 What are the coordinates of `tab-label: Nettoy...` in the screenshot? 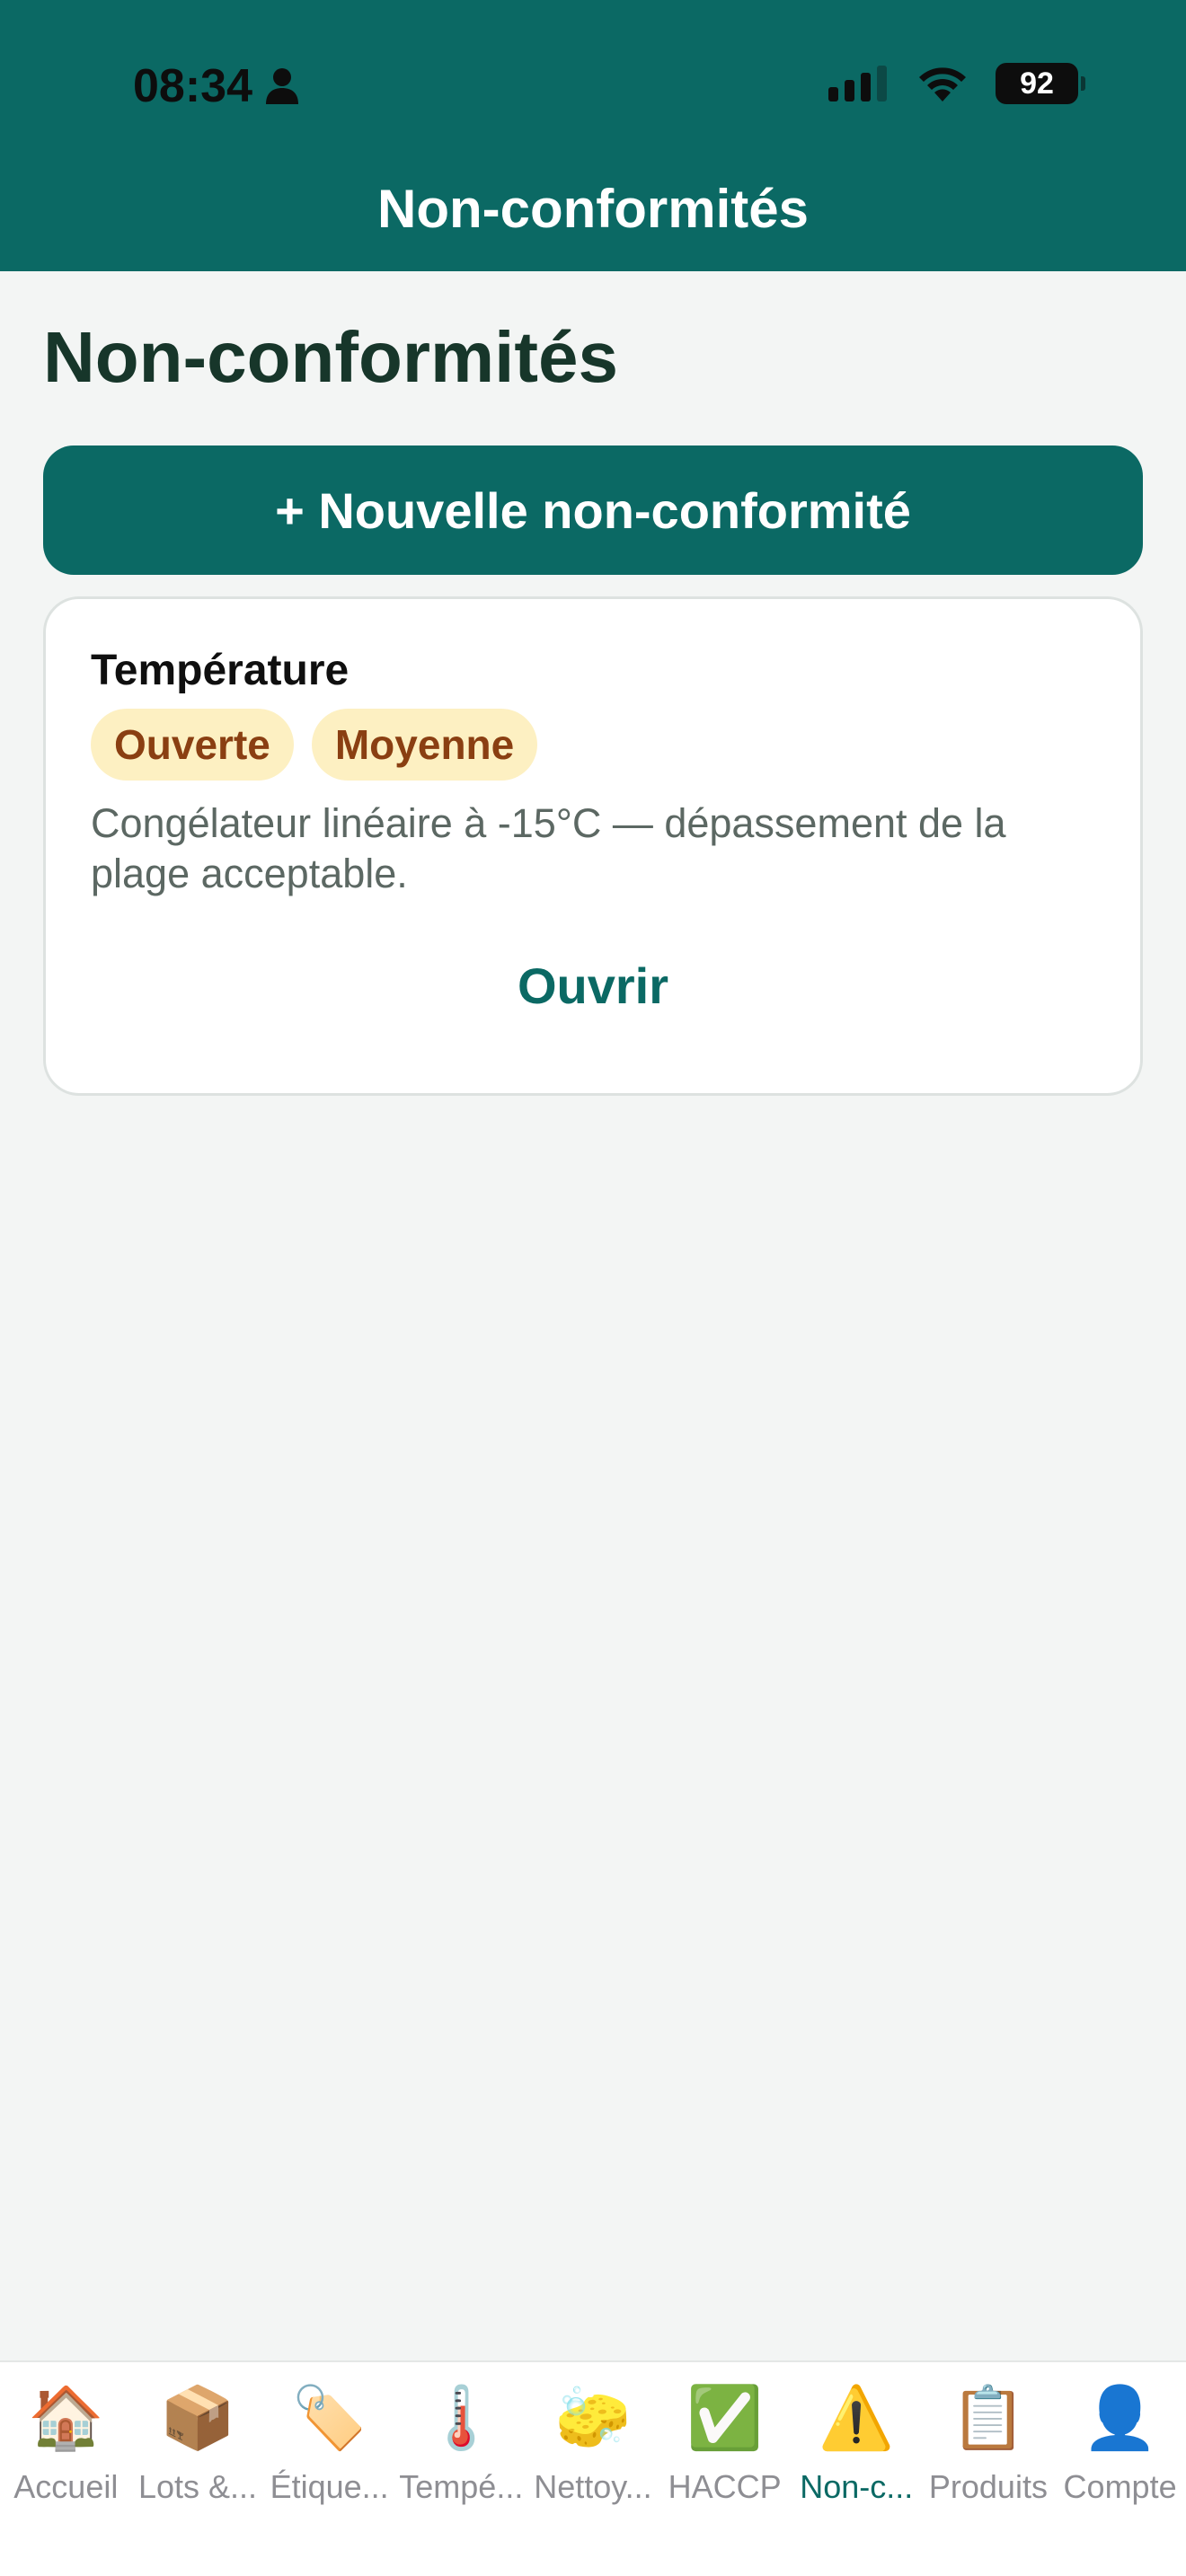 It's located at (593, 2486).